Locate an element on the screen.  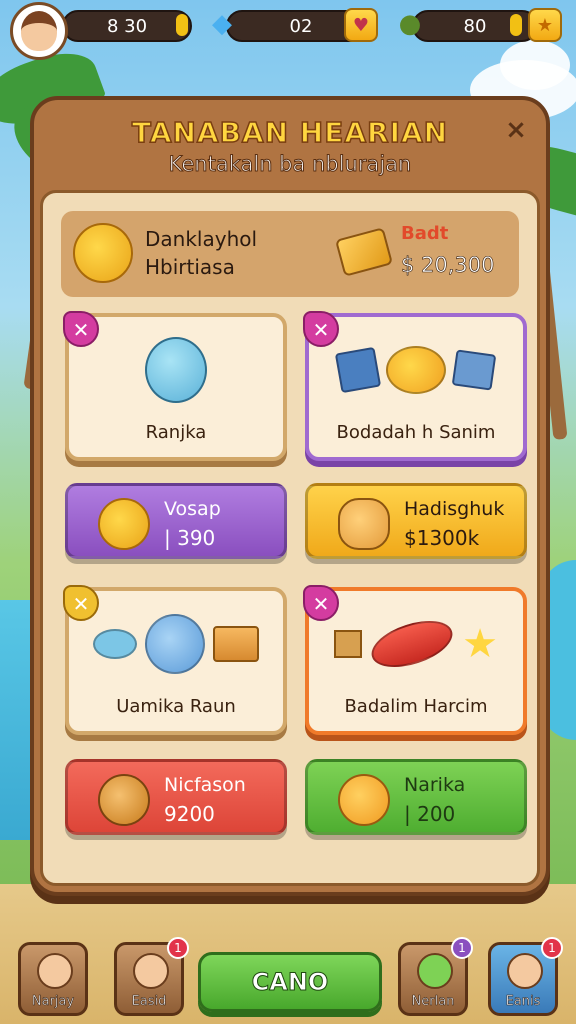
panel-header: TANABAN HEARIAN Kentakaln ba nblurajan × is located at coordinates (290, 144).